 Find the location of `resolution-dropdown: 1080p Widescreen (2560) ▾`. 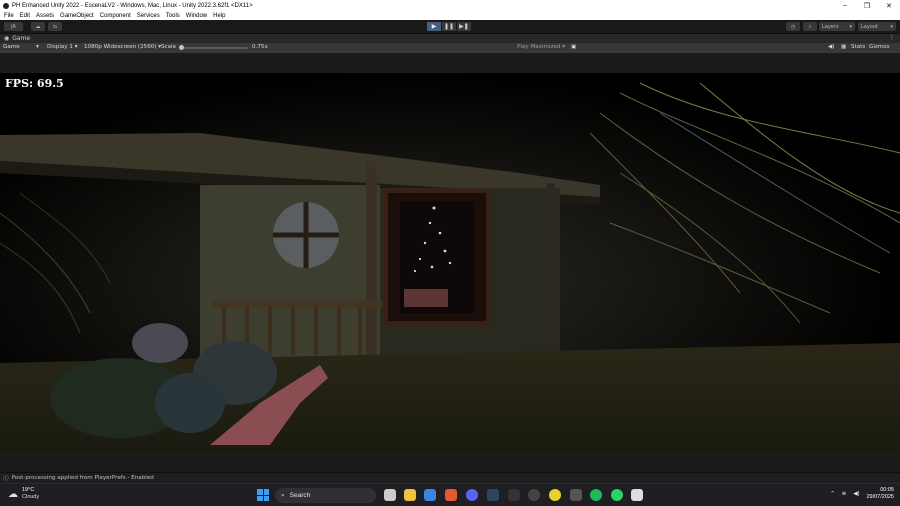

resolution-dropdown: 1080p Widescreen (2560) ▾ is located at coordinates (122, 47).